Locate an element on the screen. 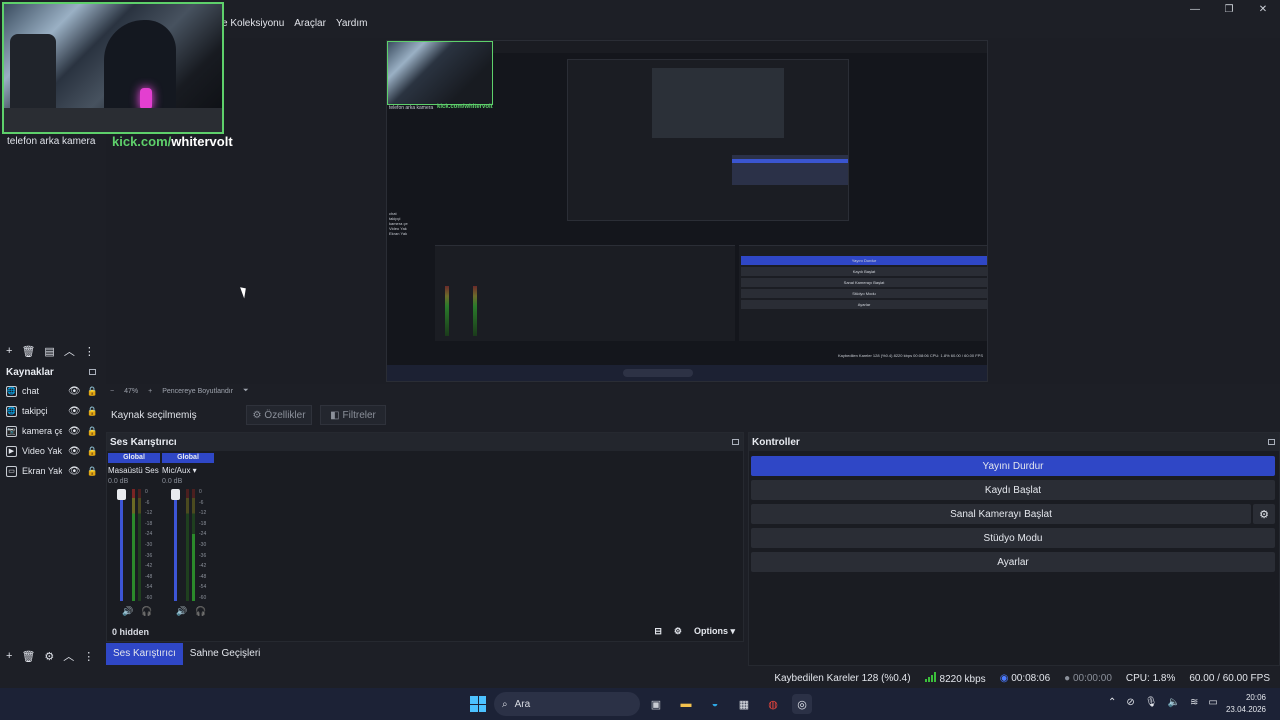  notification-off-icon: ⊘ is located at coordinates (1130, 702).